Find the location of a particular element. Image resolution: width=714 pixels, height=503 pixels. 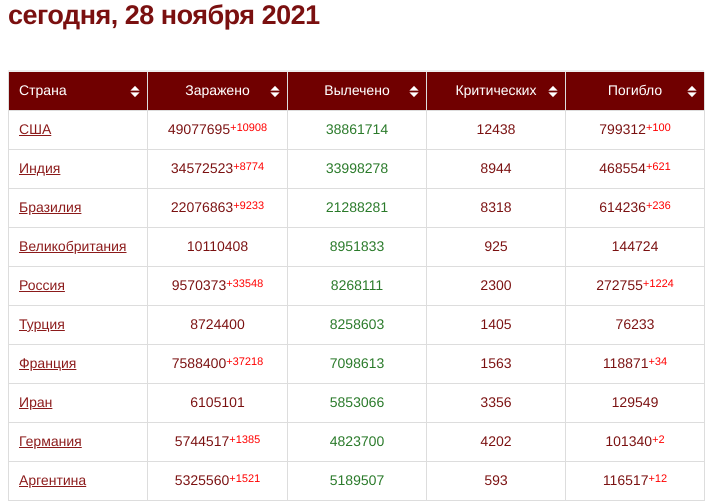

value-text: 101340 is located at coordinates (628, 441).